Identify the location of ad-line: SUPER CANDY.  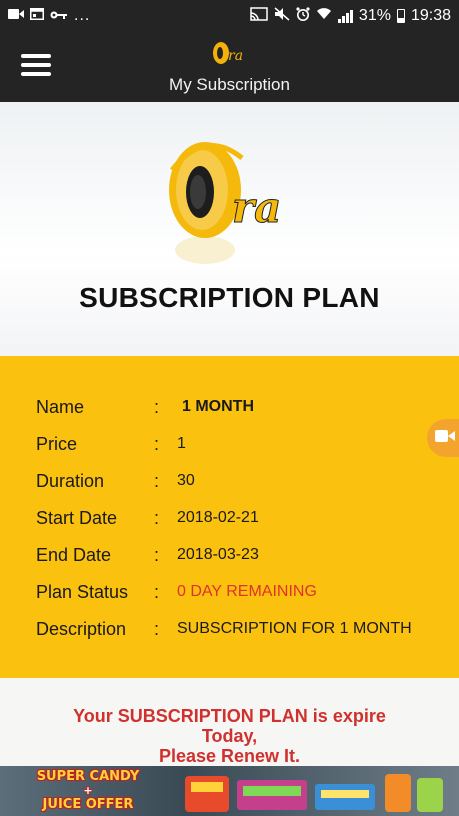
(88, 776).